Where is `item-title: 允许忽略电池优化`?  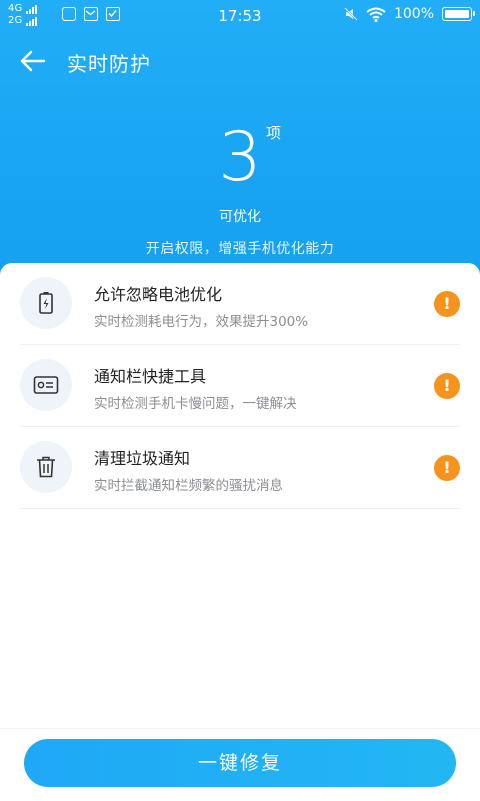
item-title: 允许忽略电池优化 is located at coordinates (158, 294).